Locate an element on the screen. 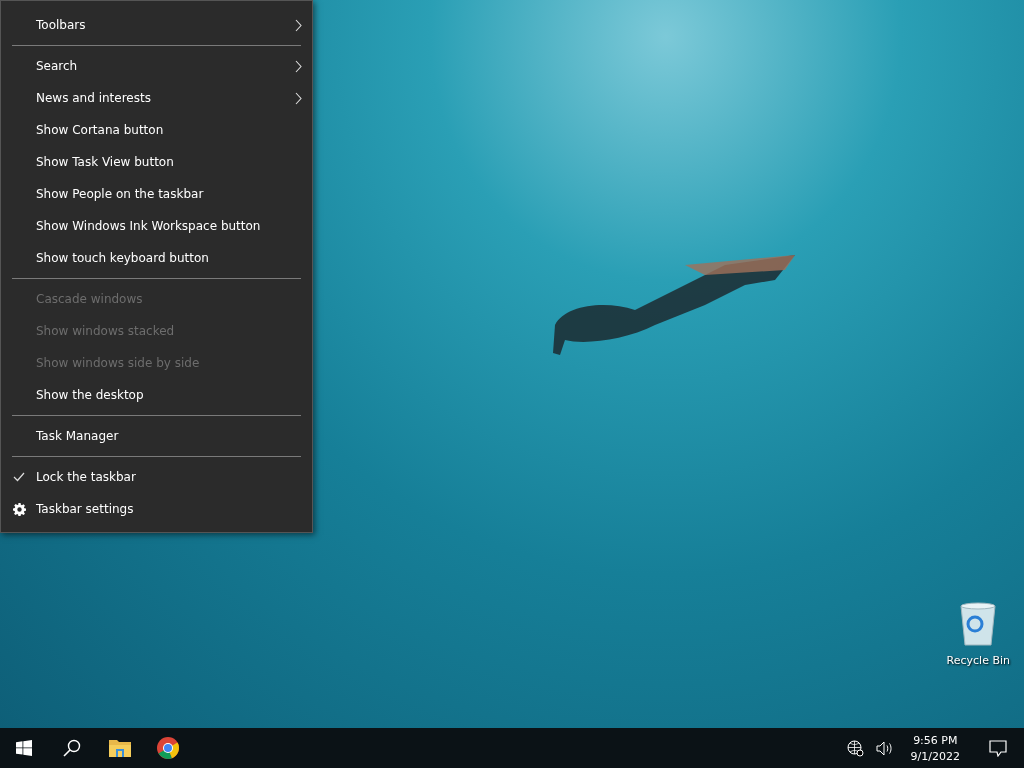  folder-icon is located at coordinates (120, 748).